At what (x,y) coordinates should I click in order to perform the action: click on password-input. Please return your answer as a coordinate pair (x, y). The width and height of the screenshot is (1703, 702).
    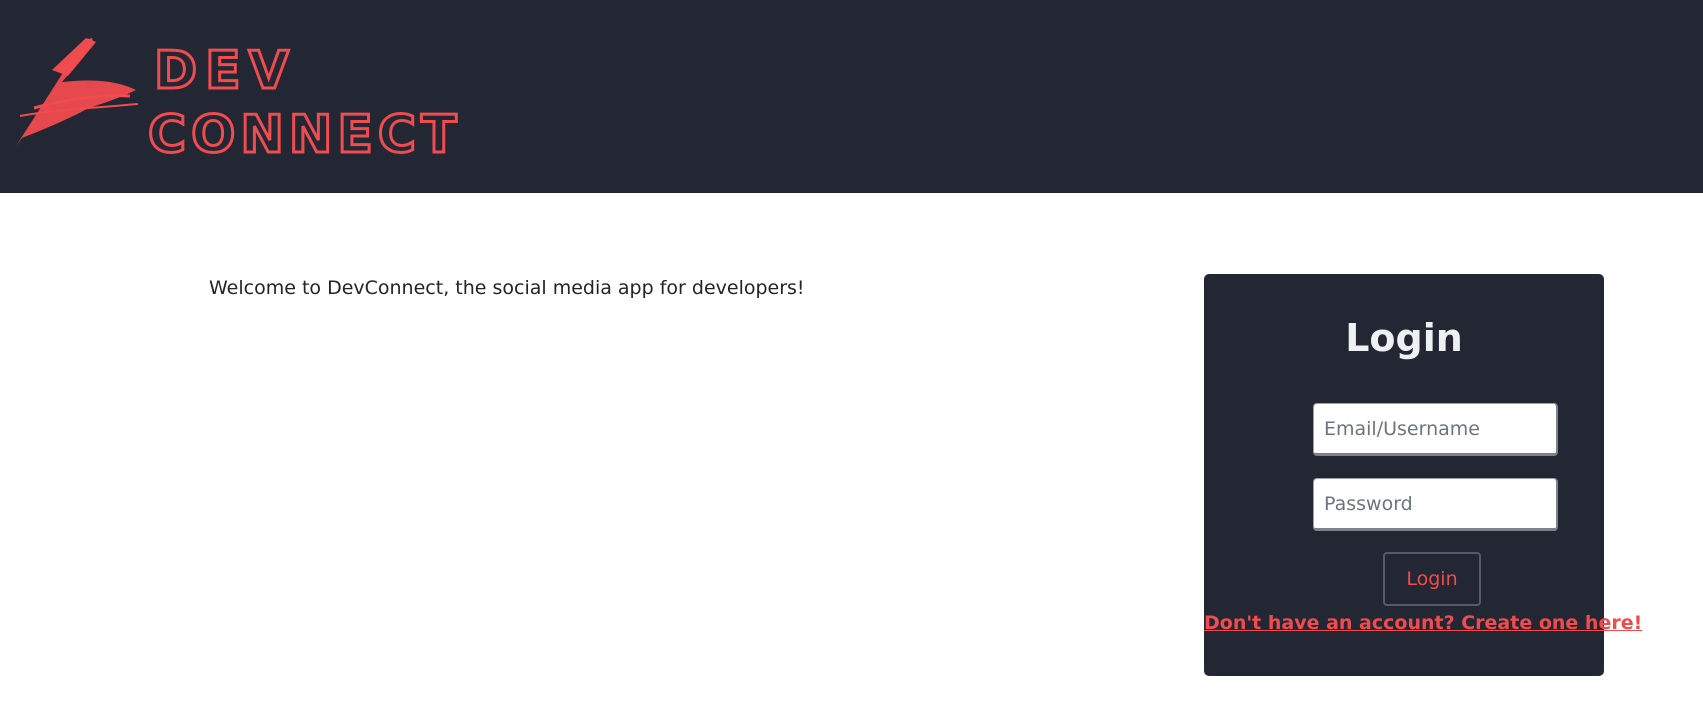
    Looking at the image, I should click on (1435, 504).